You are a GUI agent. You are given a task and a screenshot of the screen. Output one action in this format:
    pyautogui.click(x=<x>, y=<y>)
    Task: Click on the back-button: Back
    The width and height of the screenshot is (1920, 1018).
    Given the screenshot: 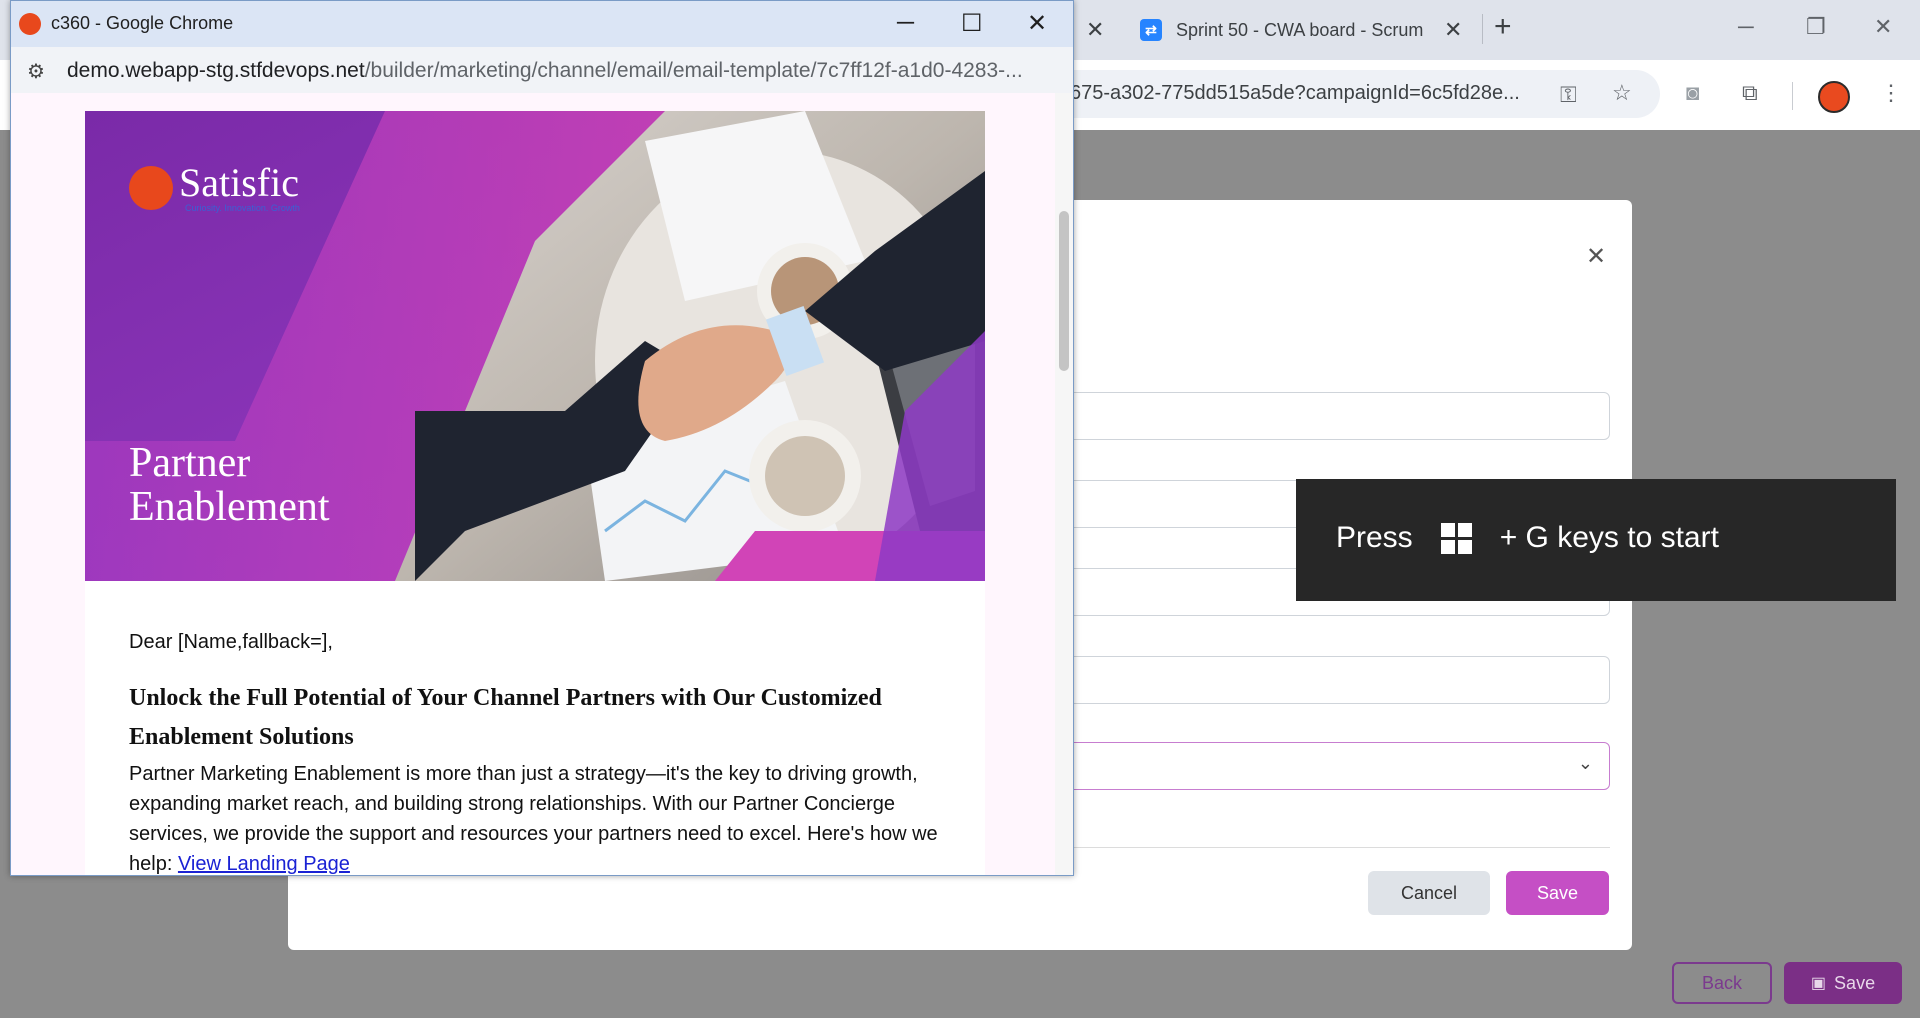 What is the action you would take?
    pyautogui.click(x=1722, y=983)
    